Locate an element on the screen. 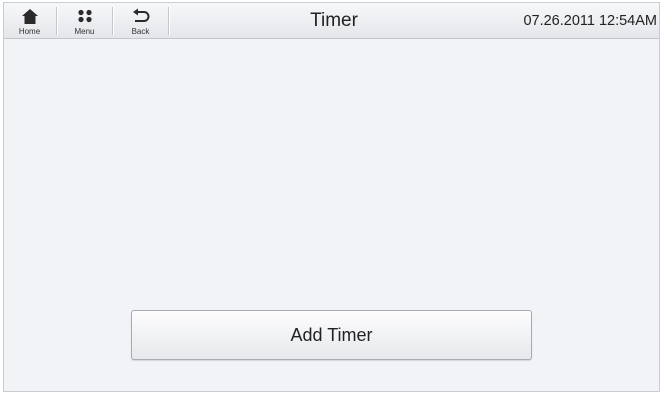 This screenshot has height=394, width=662. back-label: Back is located at coordinates (140, 31).